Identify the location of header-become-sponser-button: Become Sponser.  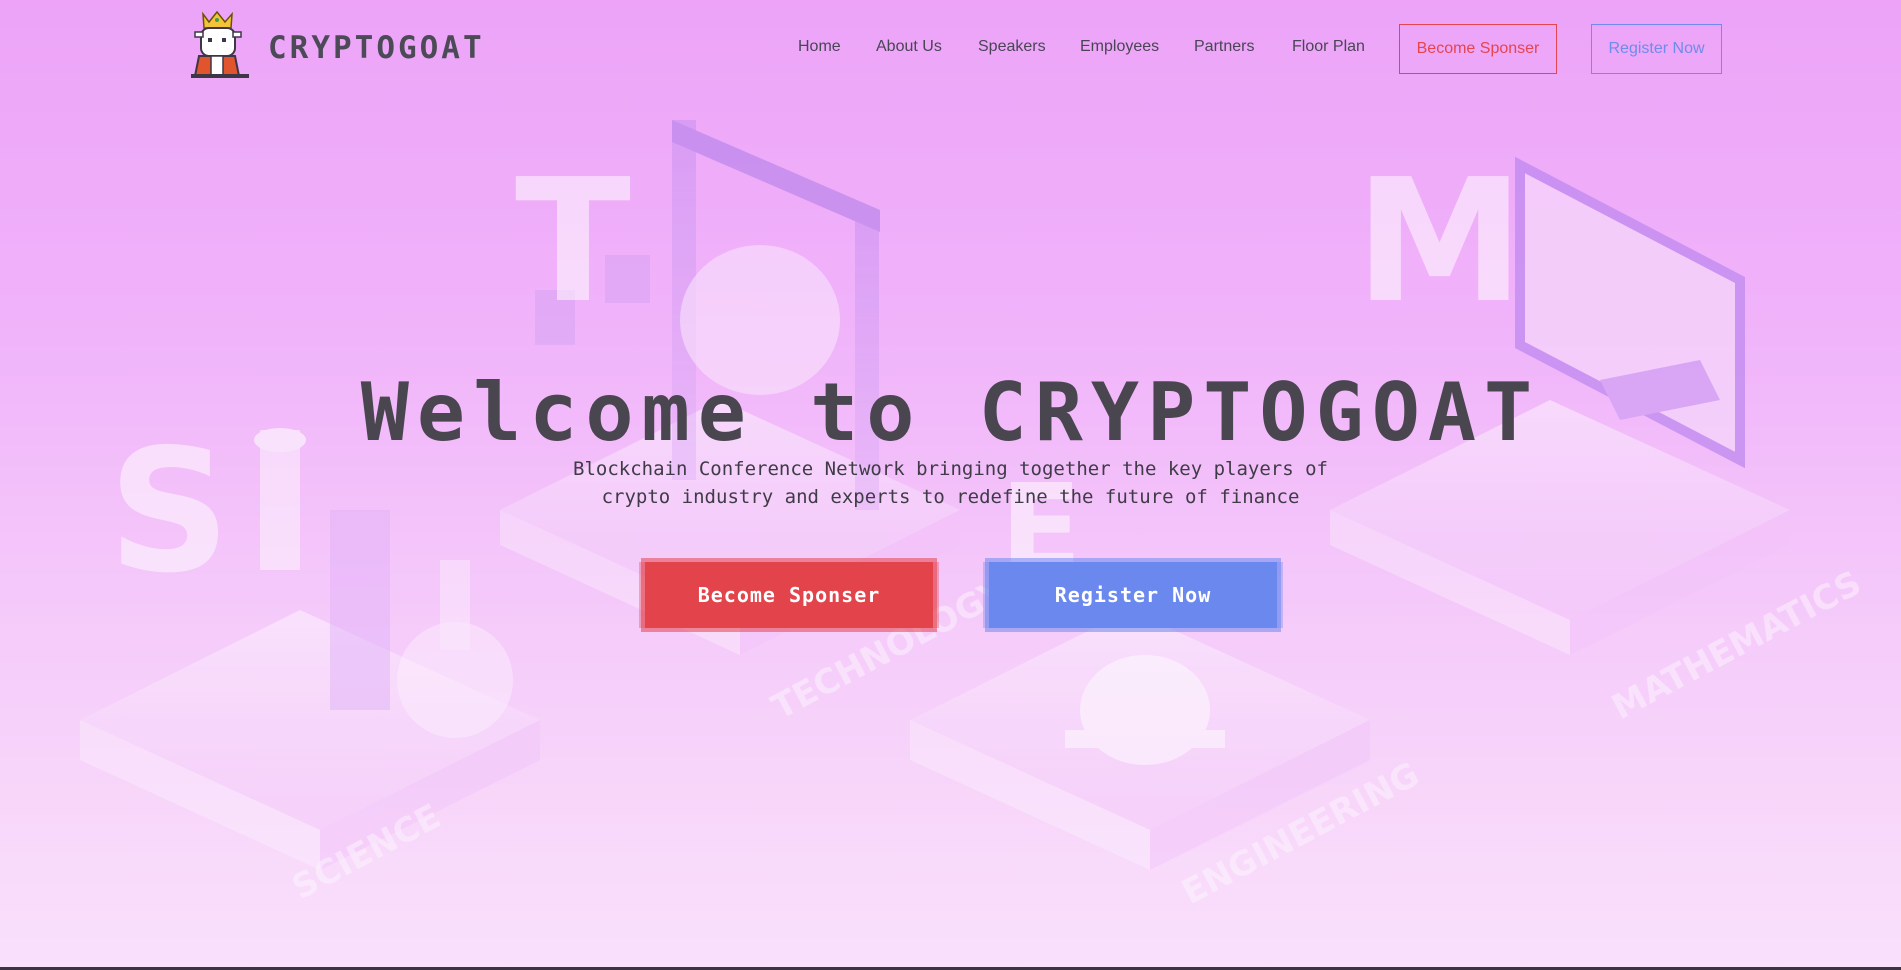
(1478, 49).